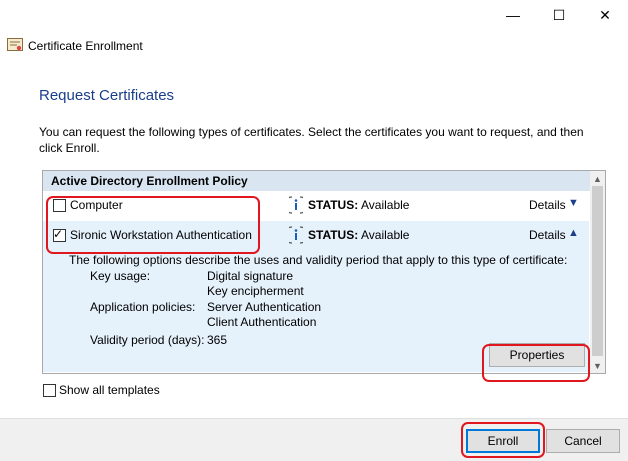  I want to click on sironic-checkbox: ✓, so click(59, 234).